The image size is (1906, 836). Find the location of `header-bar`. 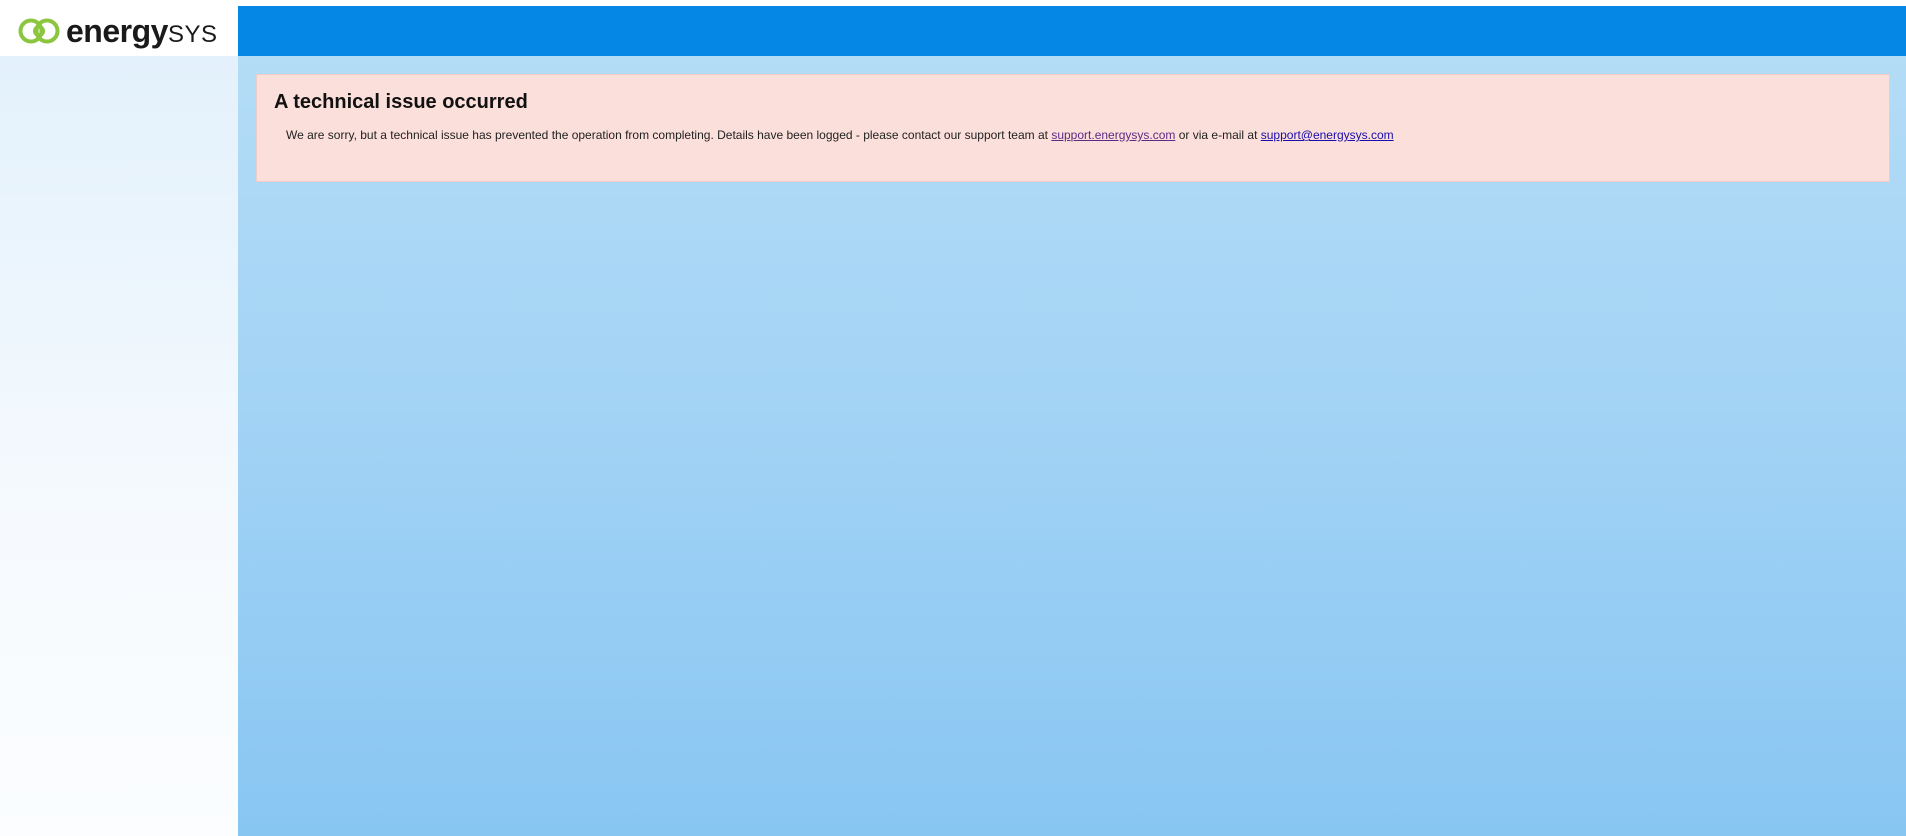

header-bar is located at coordinates (1072, 31).